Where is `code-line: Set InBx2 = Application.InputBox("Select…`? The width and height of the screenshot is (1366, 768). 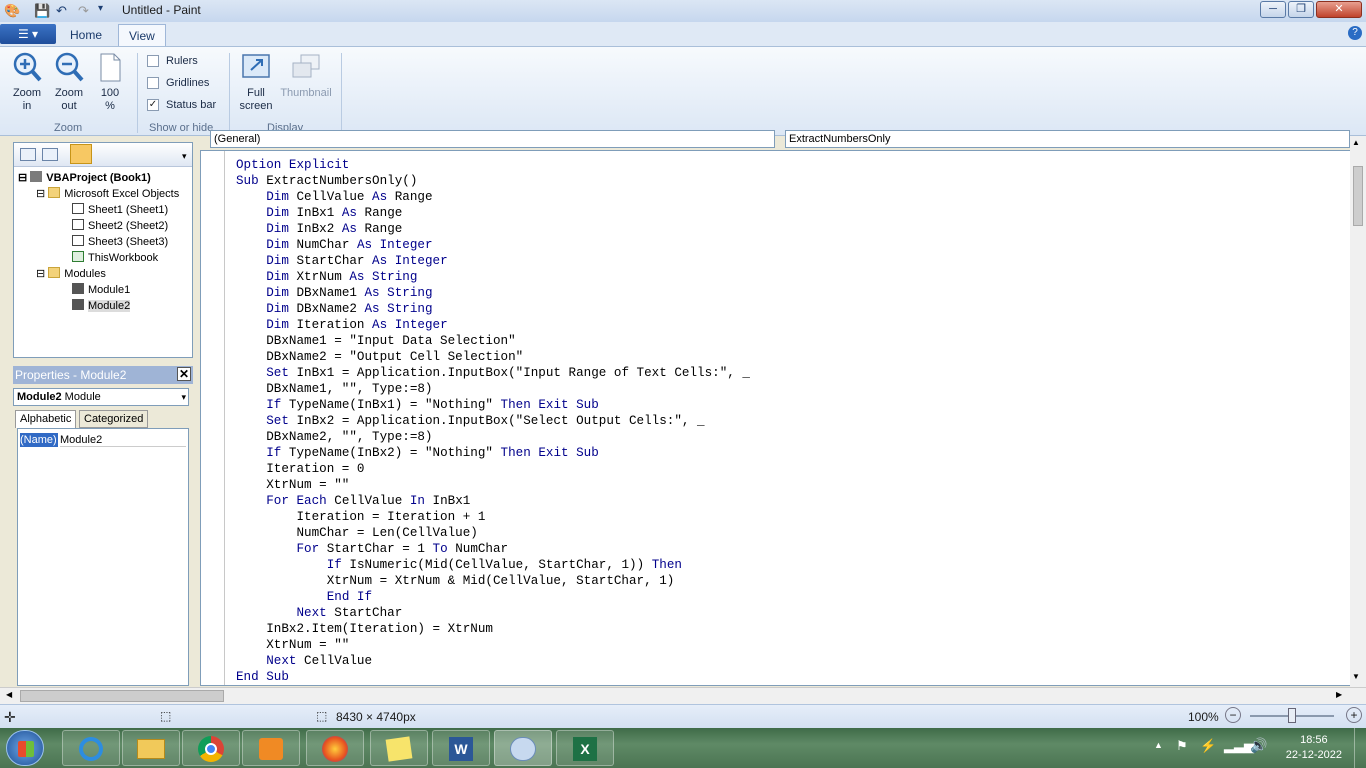
code-line: Set InBx2 = Application.InputBox("Select… is located at coordinates (493, 421).